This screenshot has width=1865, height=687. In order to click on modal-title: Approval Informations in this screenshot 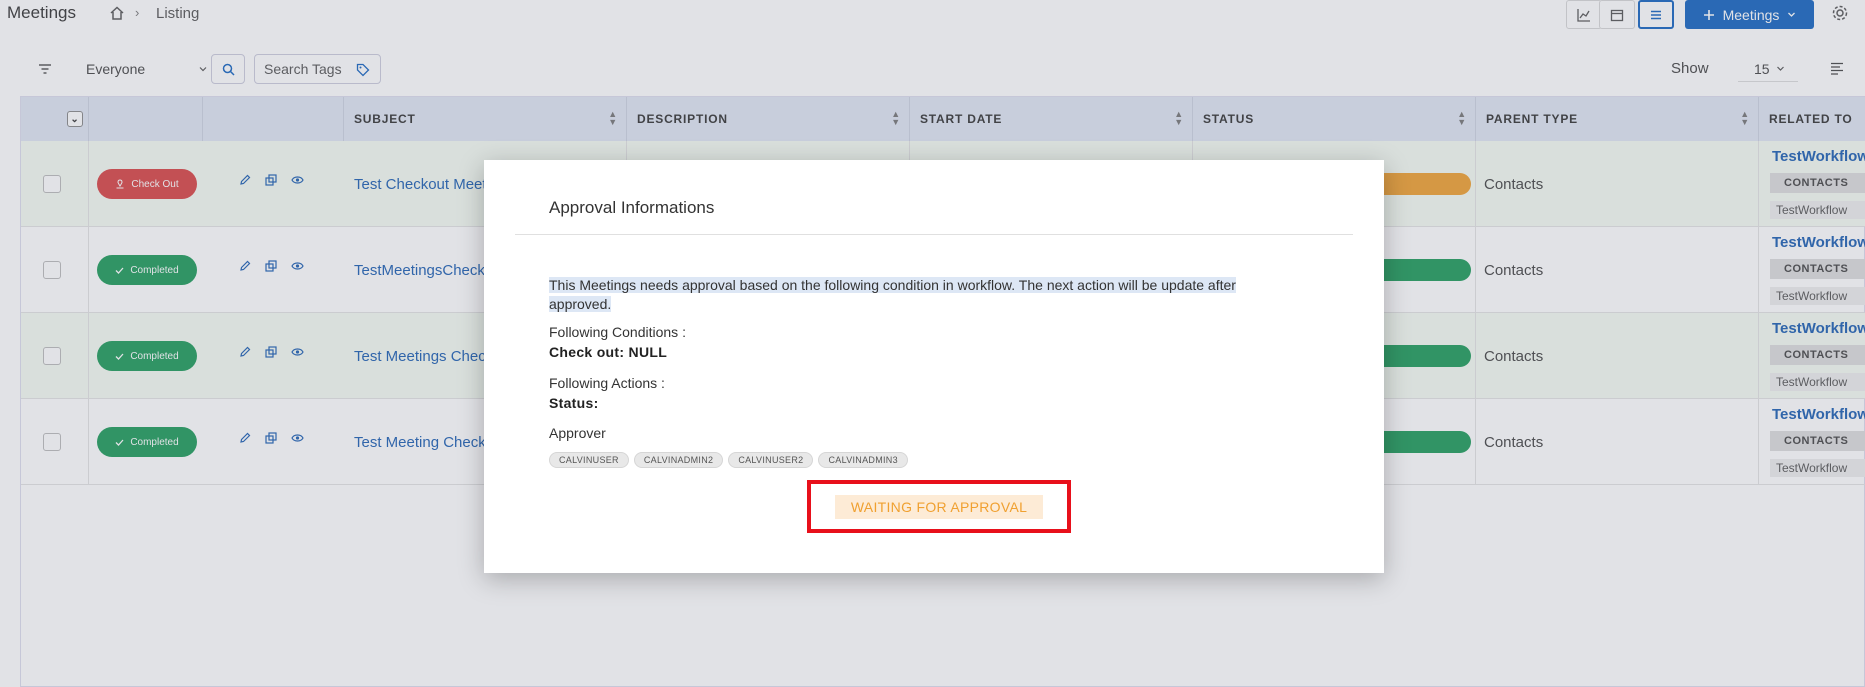, I will do `click(632, 207)`.